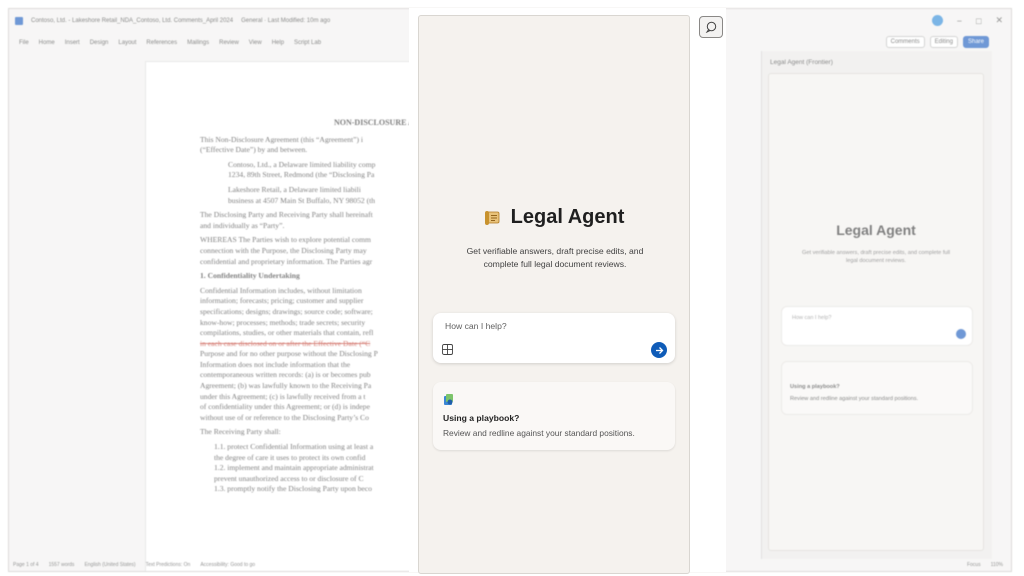  Describe the element at coordinates (876, 230) in the screenshot. I see `side-pane-heading: Legal Agent` at that location.